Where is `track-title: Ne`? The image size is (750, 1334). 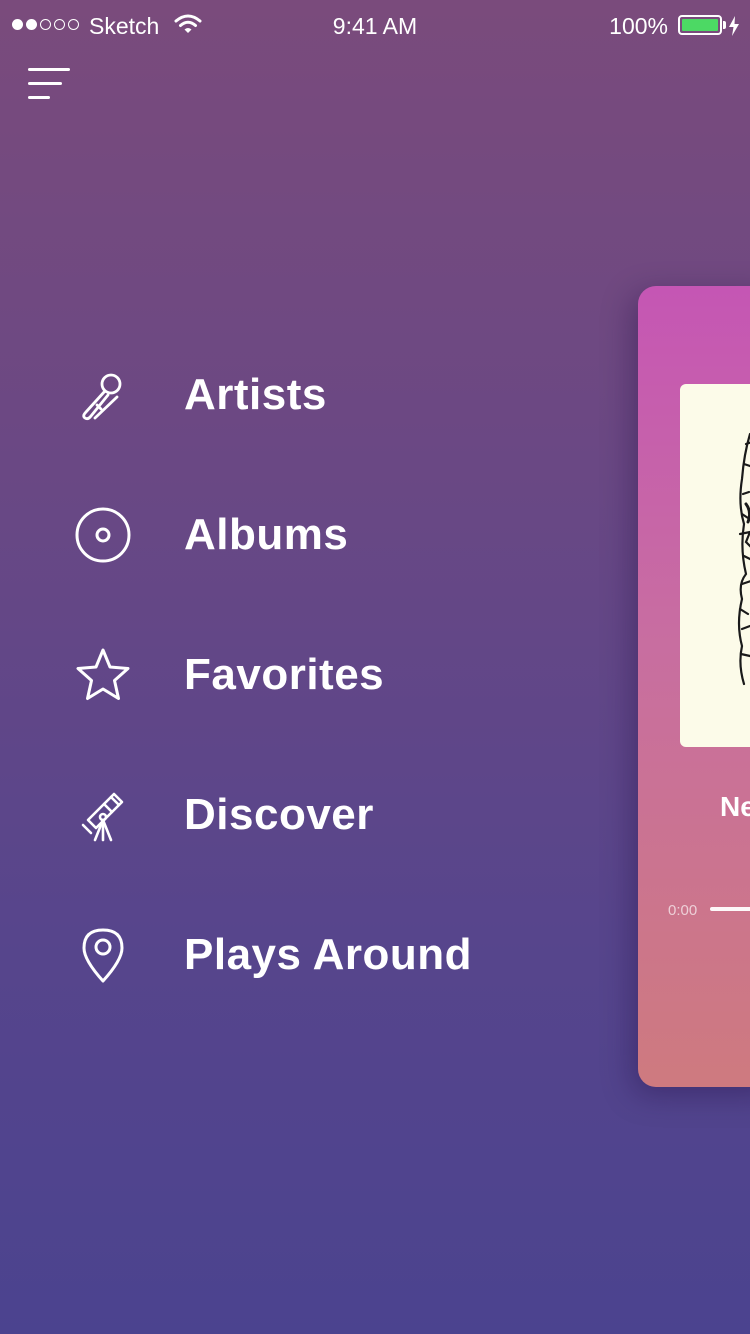
track-title: Ne is located at coordinates (735, 806).